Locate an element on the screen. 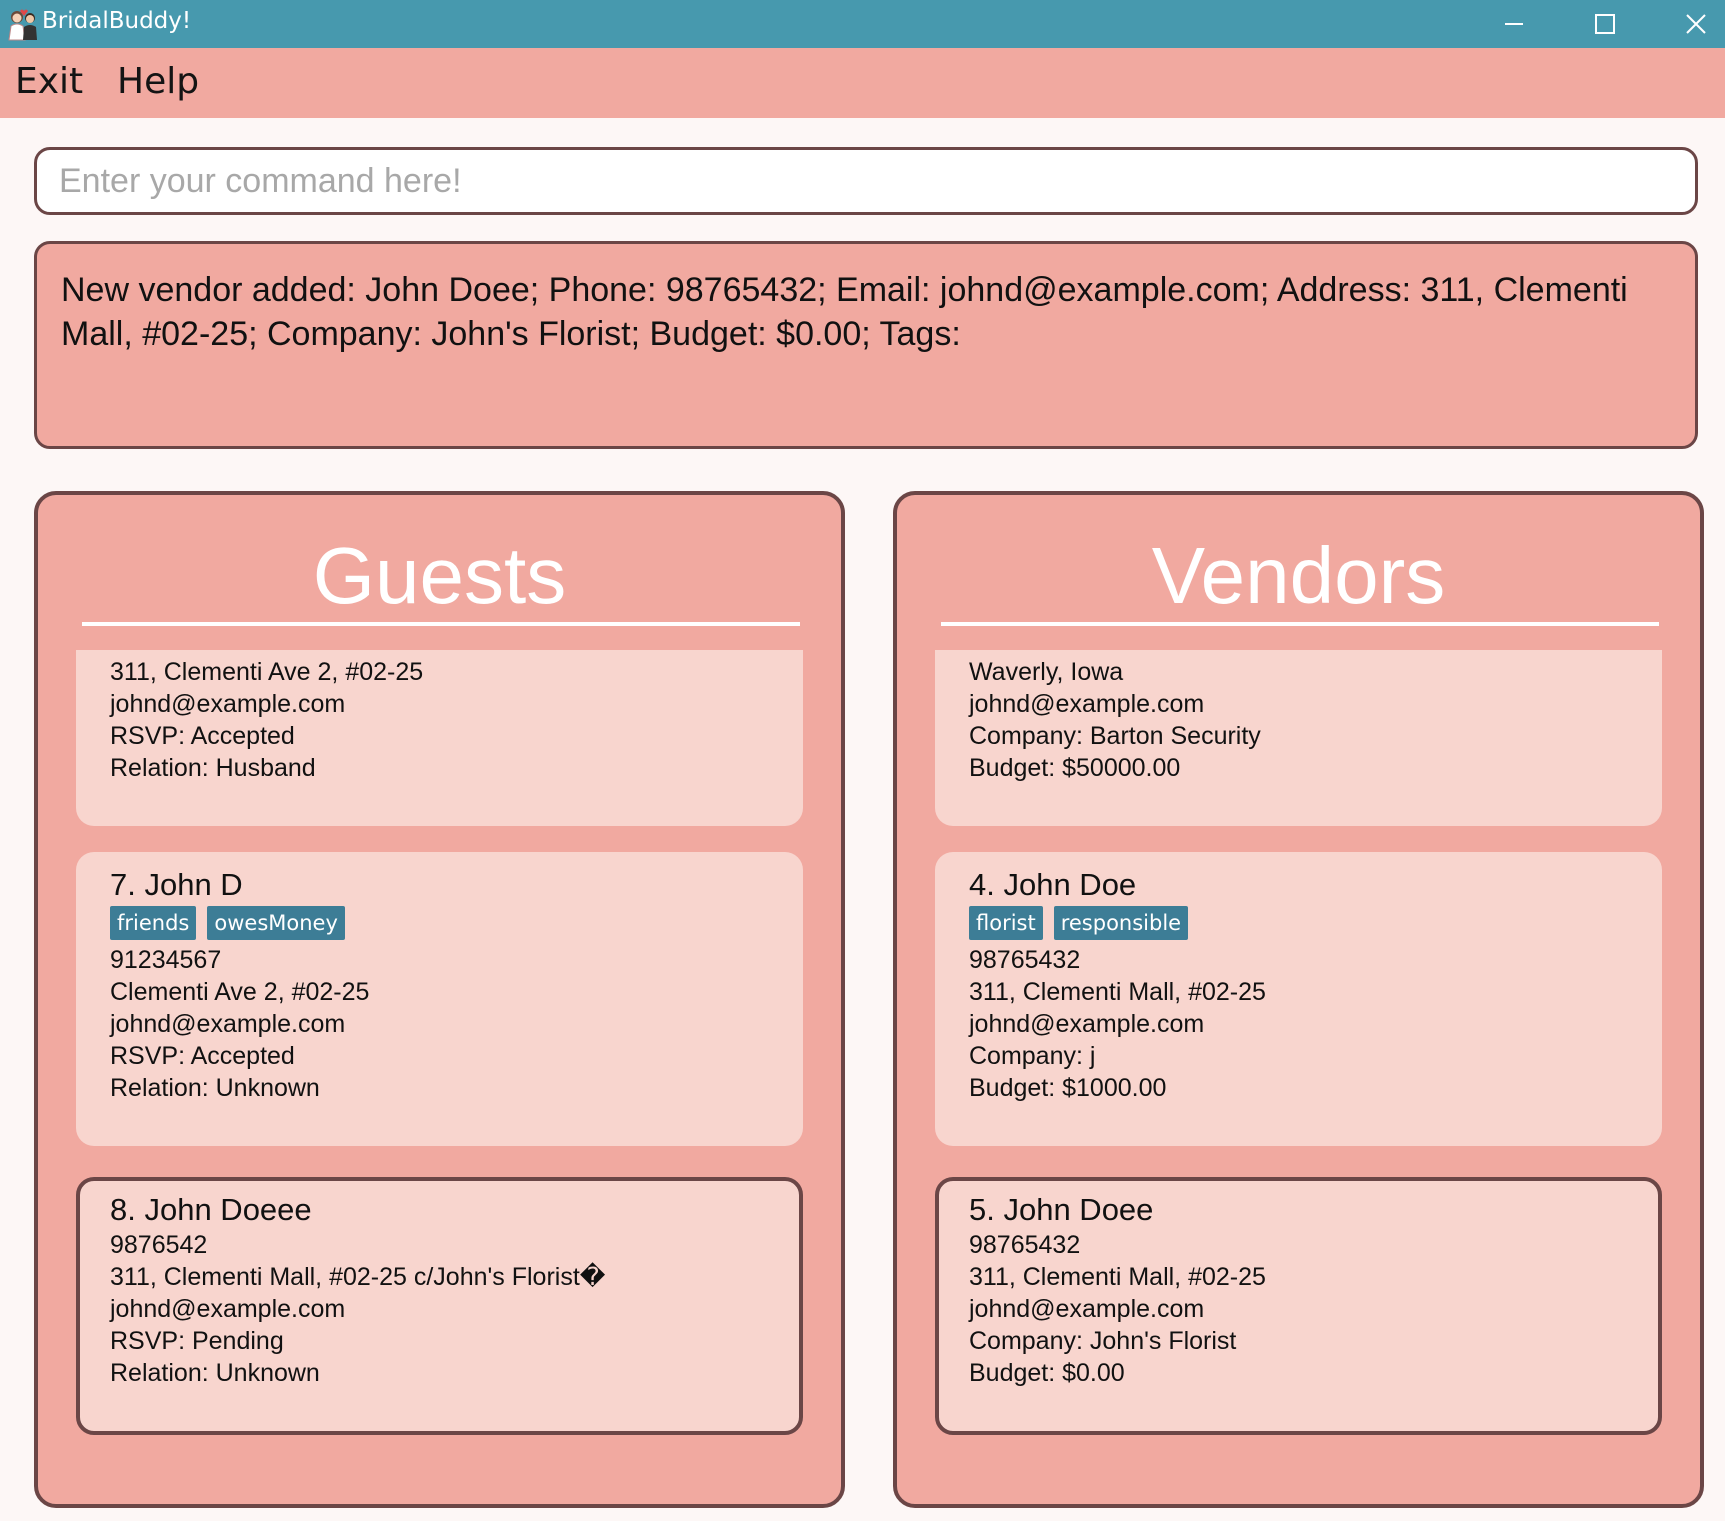  vendor-company: Company: j is located at coordinates (1032, 1056).